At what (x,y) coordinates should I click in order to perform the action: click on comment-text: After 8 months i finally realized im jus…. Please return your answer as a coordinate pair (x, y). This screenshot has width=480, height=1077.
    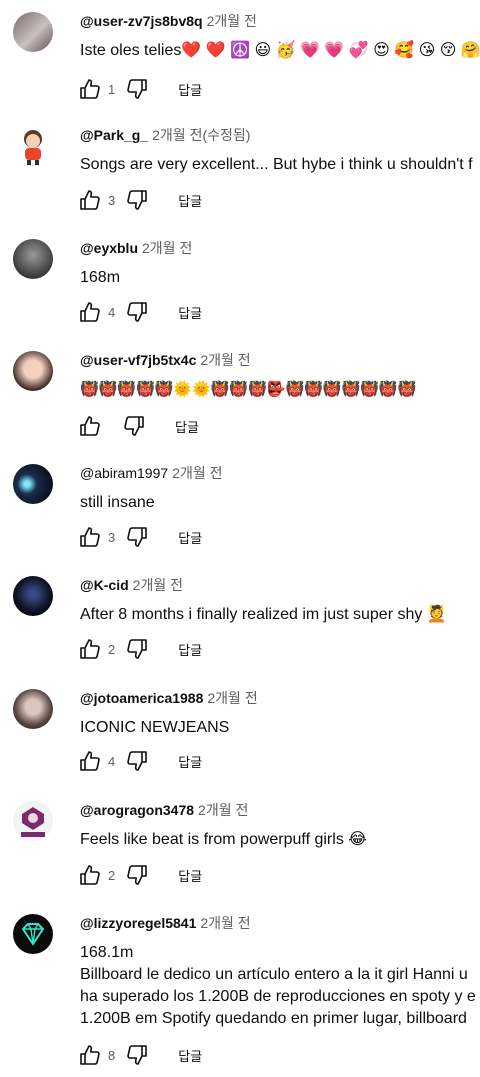
    Looking at the image, I should click on (263, 614).